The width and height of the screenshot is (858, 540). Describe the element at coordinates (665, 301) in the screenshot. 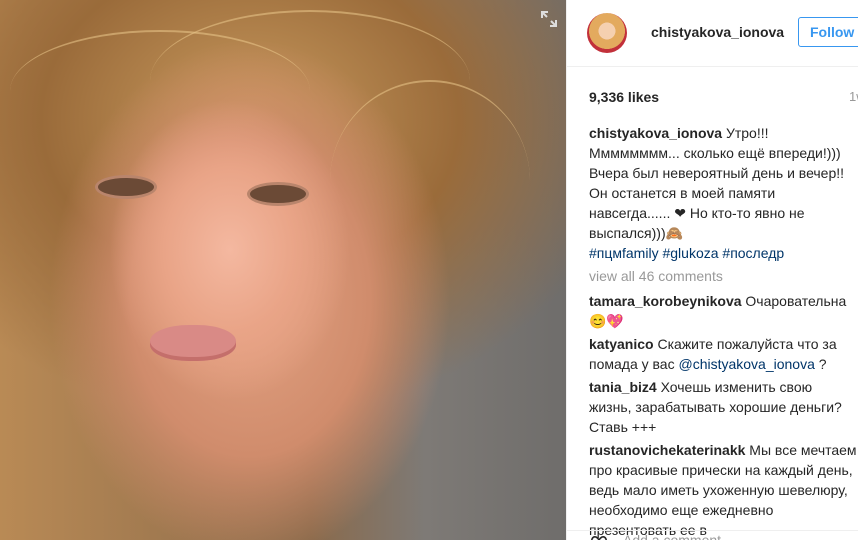

I see `comment-username: tamara_korobeynikova` at that location.